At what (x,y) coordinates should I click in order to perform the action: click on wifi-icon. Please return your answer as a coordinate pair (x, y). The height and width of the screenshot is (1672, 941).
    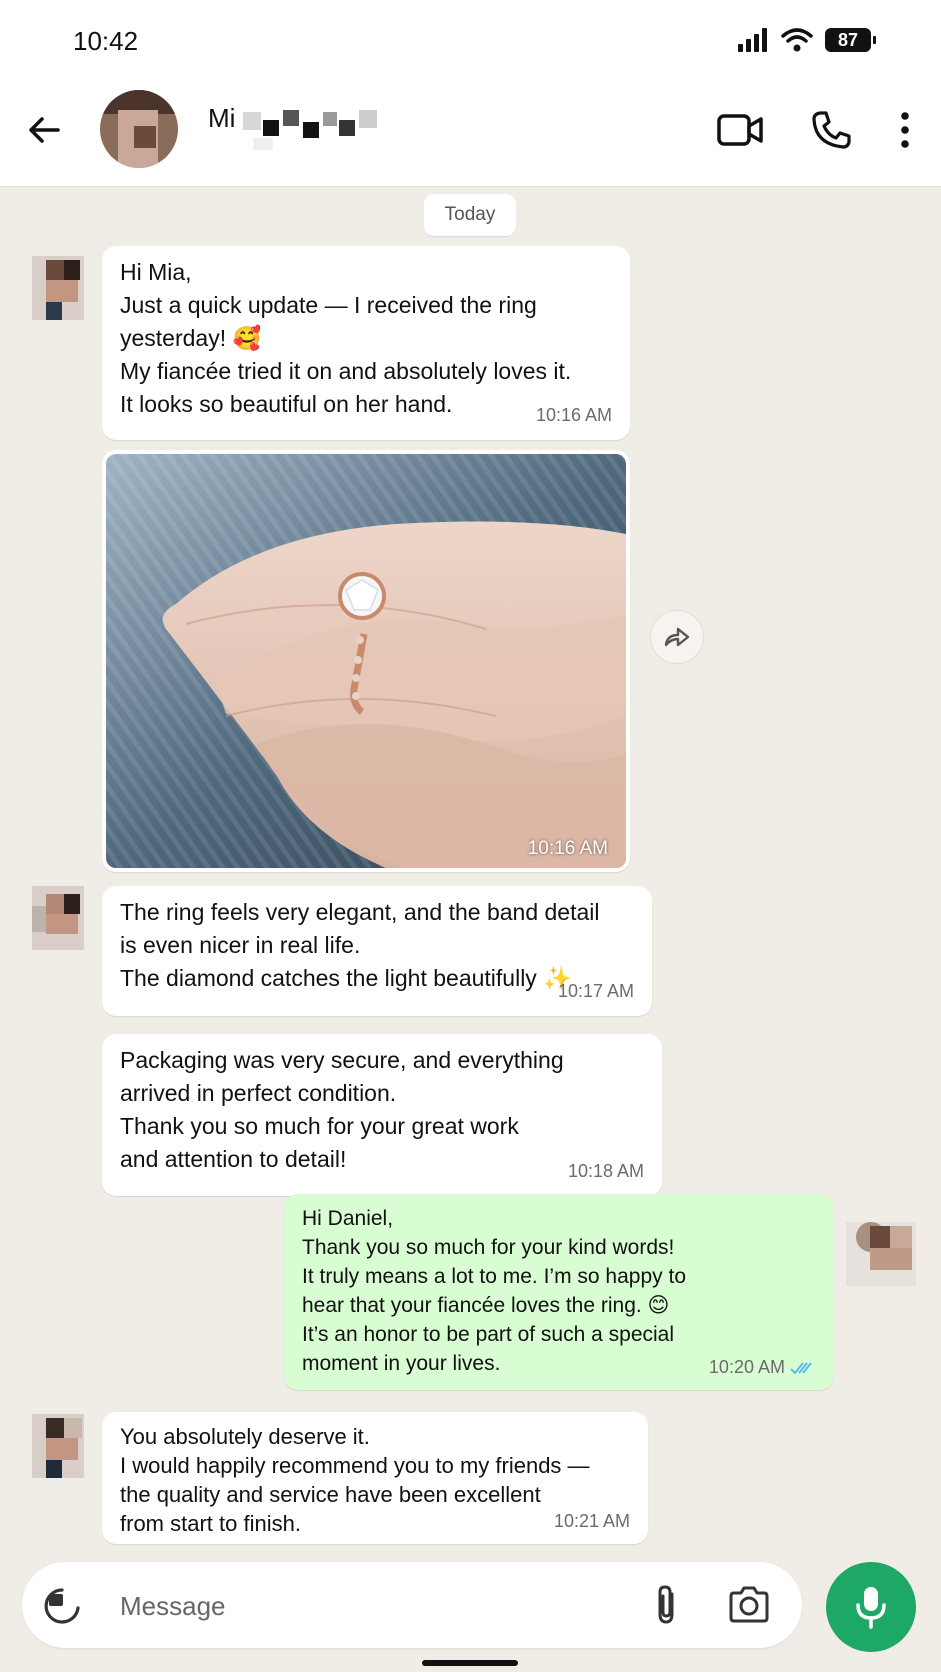
    Looking at the image, I should click on (797, 40).